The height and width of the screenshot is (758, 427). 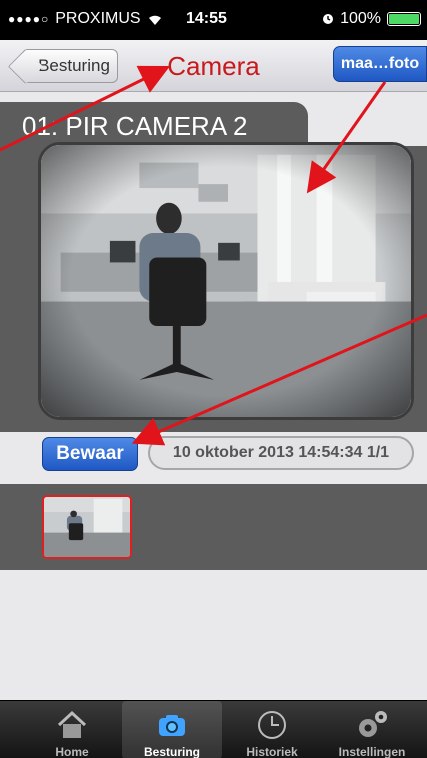 I want to click on tab-instellingen: Instellingen, so click(x=372, y=729).